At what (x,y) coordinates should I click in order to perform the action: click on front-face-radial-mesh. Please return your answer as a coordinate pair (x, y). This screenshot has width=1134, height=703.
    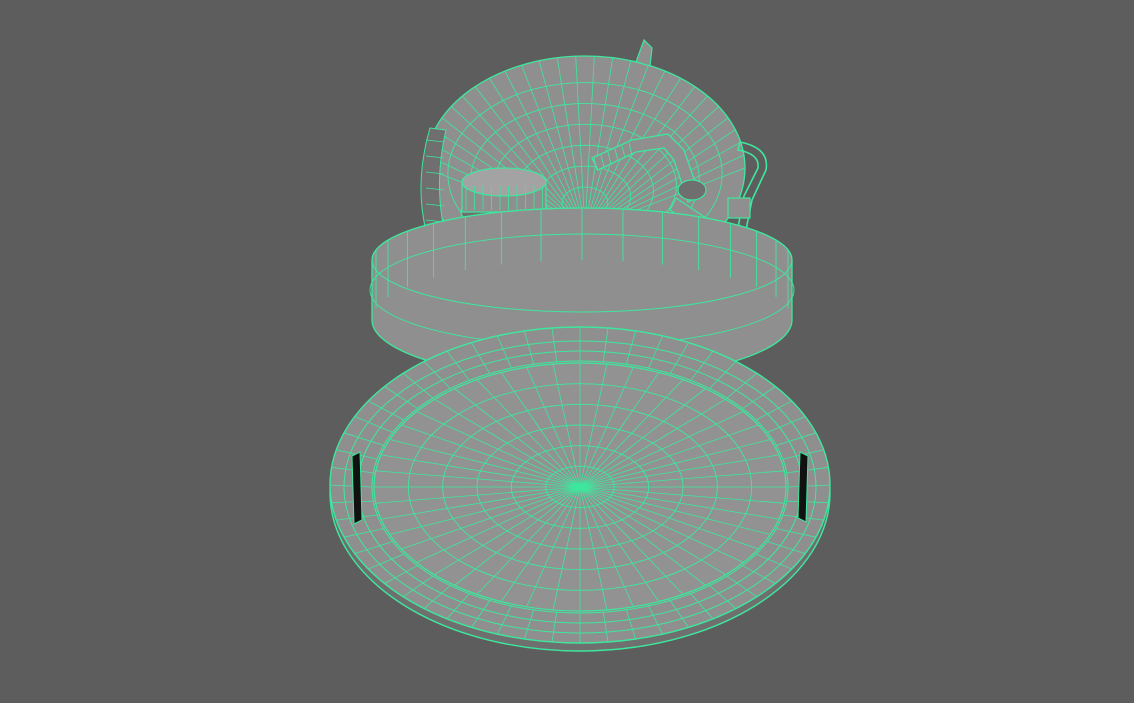
    Looking at the image, I should click on (580, 487).